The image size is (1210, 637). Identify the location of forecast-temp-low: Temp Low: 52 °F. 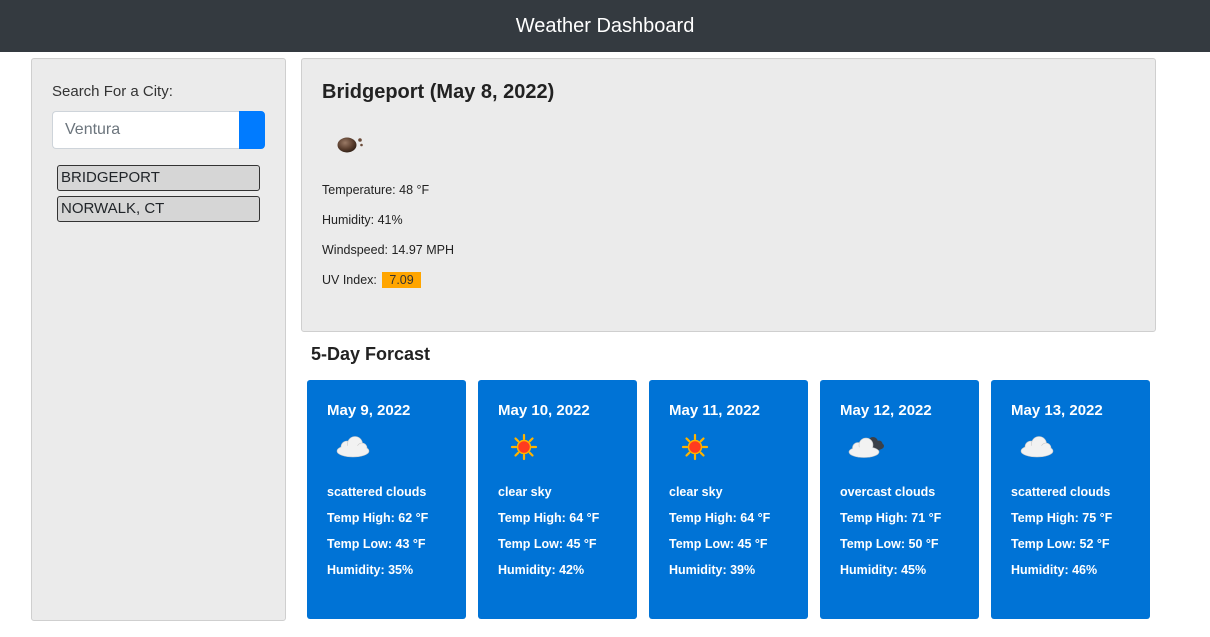
(1060, 544).